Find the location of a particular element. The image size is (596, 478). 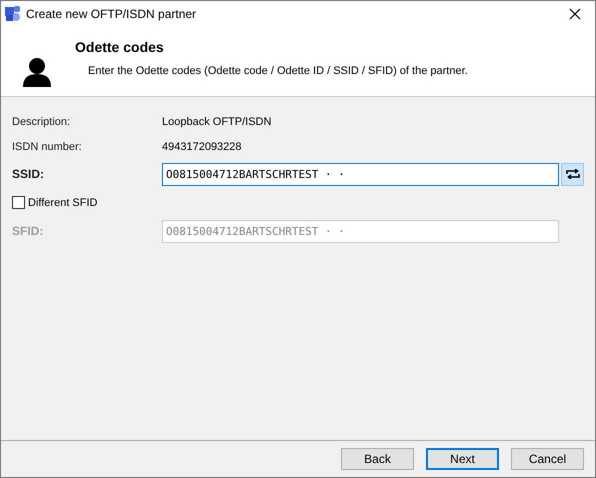

checkbox-label: Different SFID is located at coordinates (63, 202).